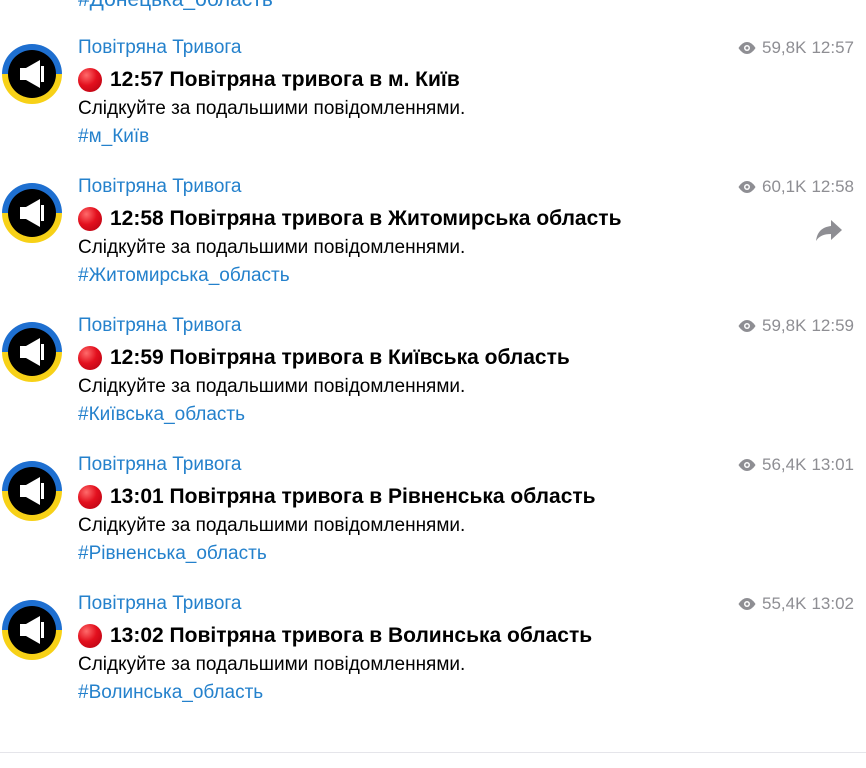 This screenshot has width=866, height=768. I want to click on share-icon, so click(829, 230).